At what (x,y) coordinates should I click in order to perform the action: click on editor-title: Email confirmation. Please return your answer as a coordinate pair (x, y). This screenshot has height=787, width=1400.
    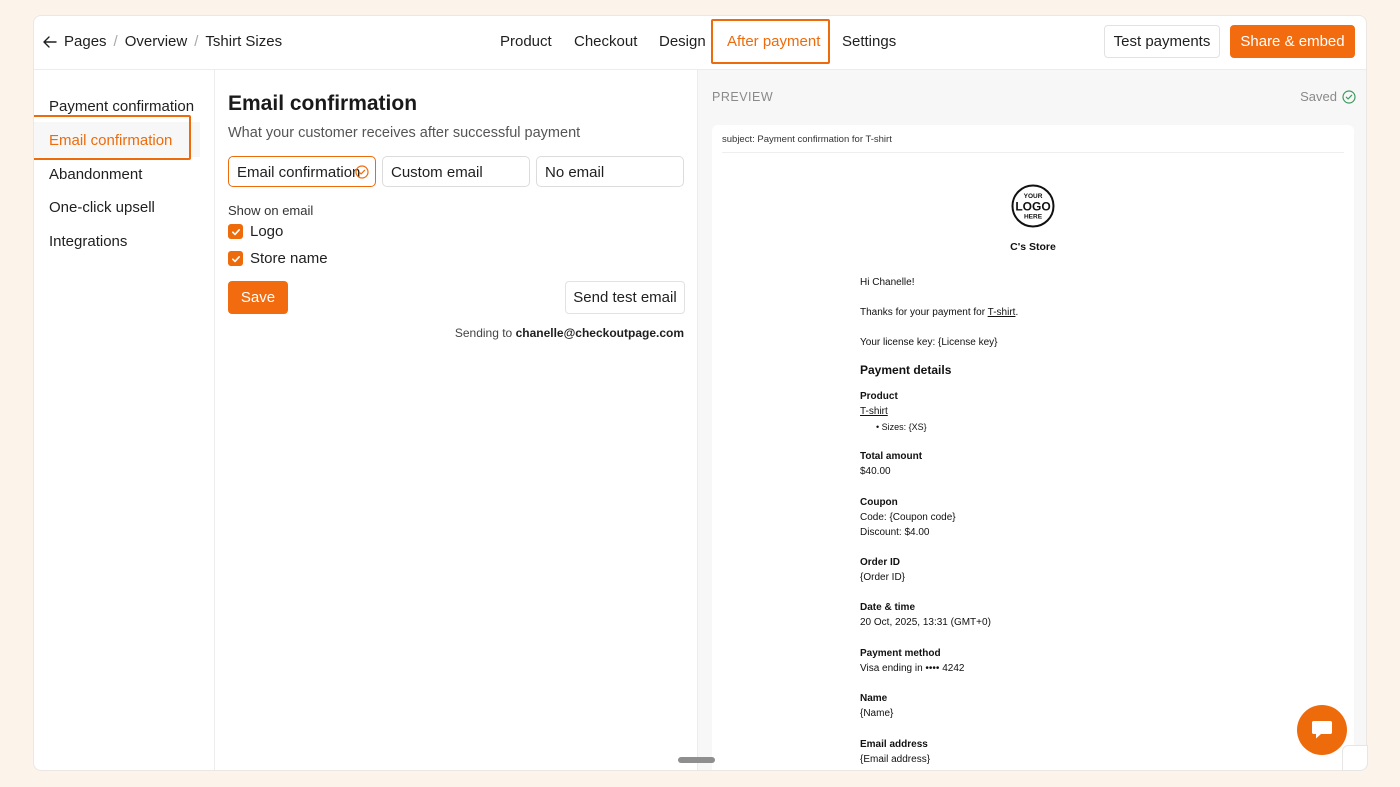
    Looking at the image, I should click on (323, 103).